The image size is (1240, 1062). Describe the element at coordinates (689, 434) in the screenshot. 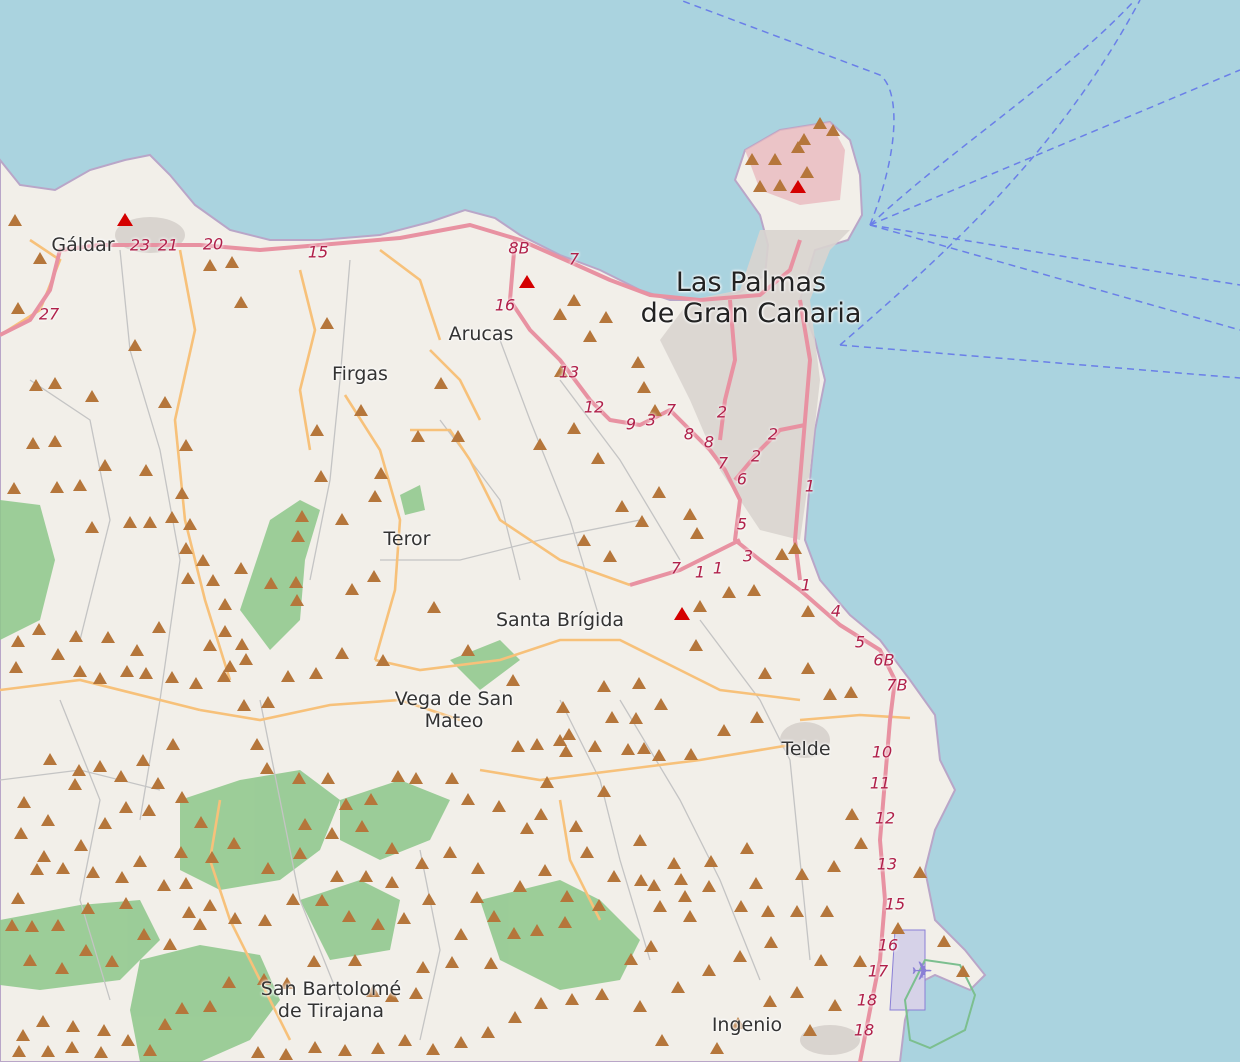

I see `road-ref: 8` at that location.